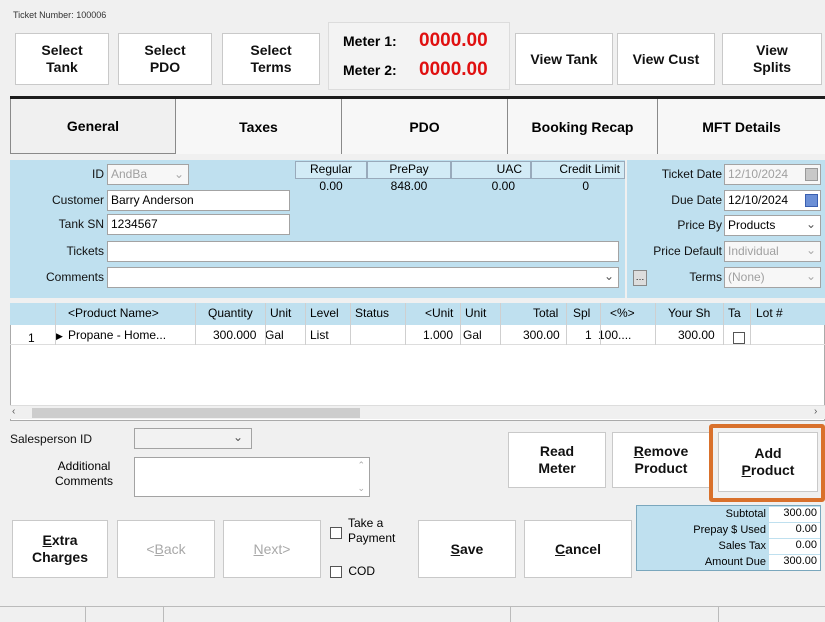  Describe the element at coordinates (372, 530) in the screenshot. I see `take-payment-label: Take a Payment` at that location.